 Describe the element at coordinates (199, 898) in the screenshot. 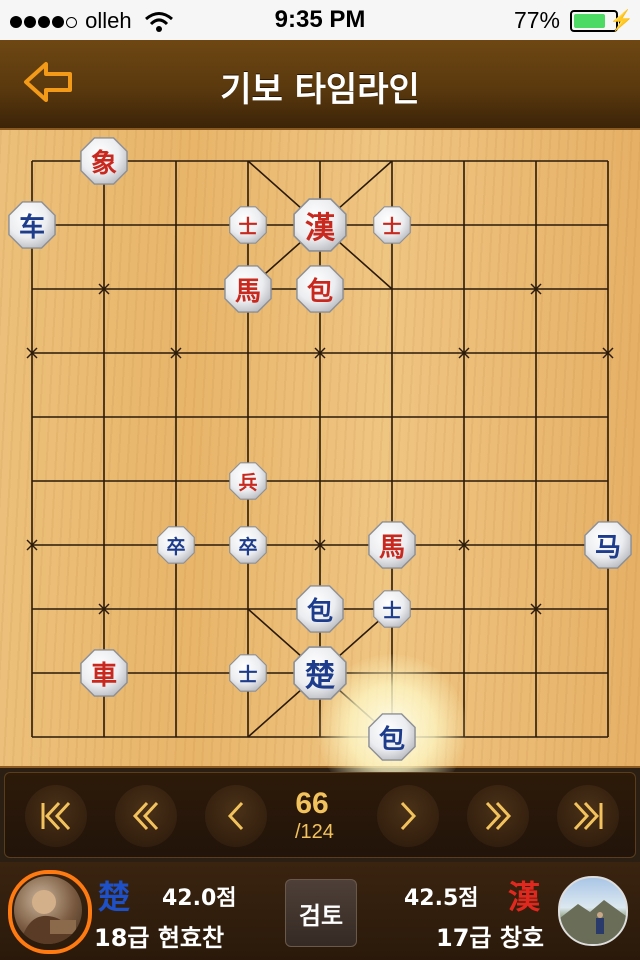

I see `left-player-score: 42.0점` at that location.